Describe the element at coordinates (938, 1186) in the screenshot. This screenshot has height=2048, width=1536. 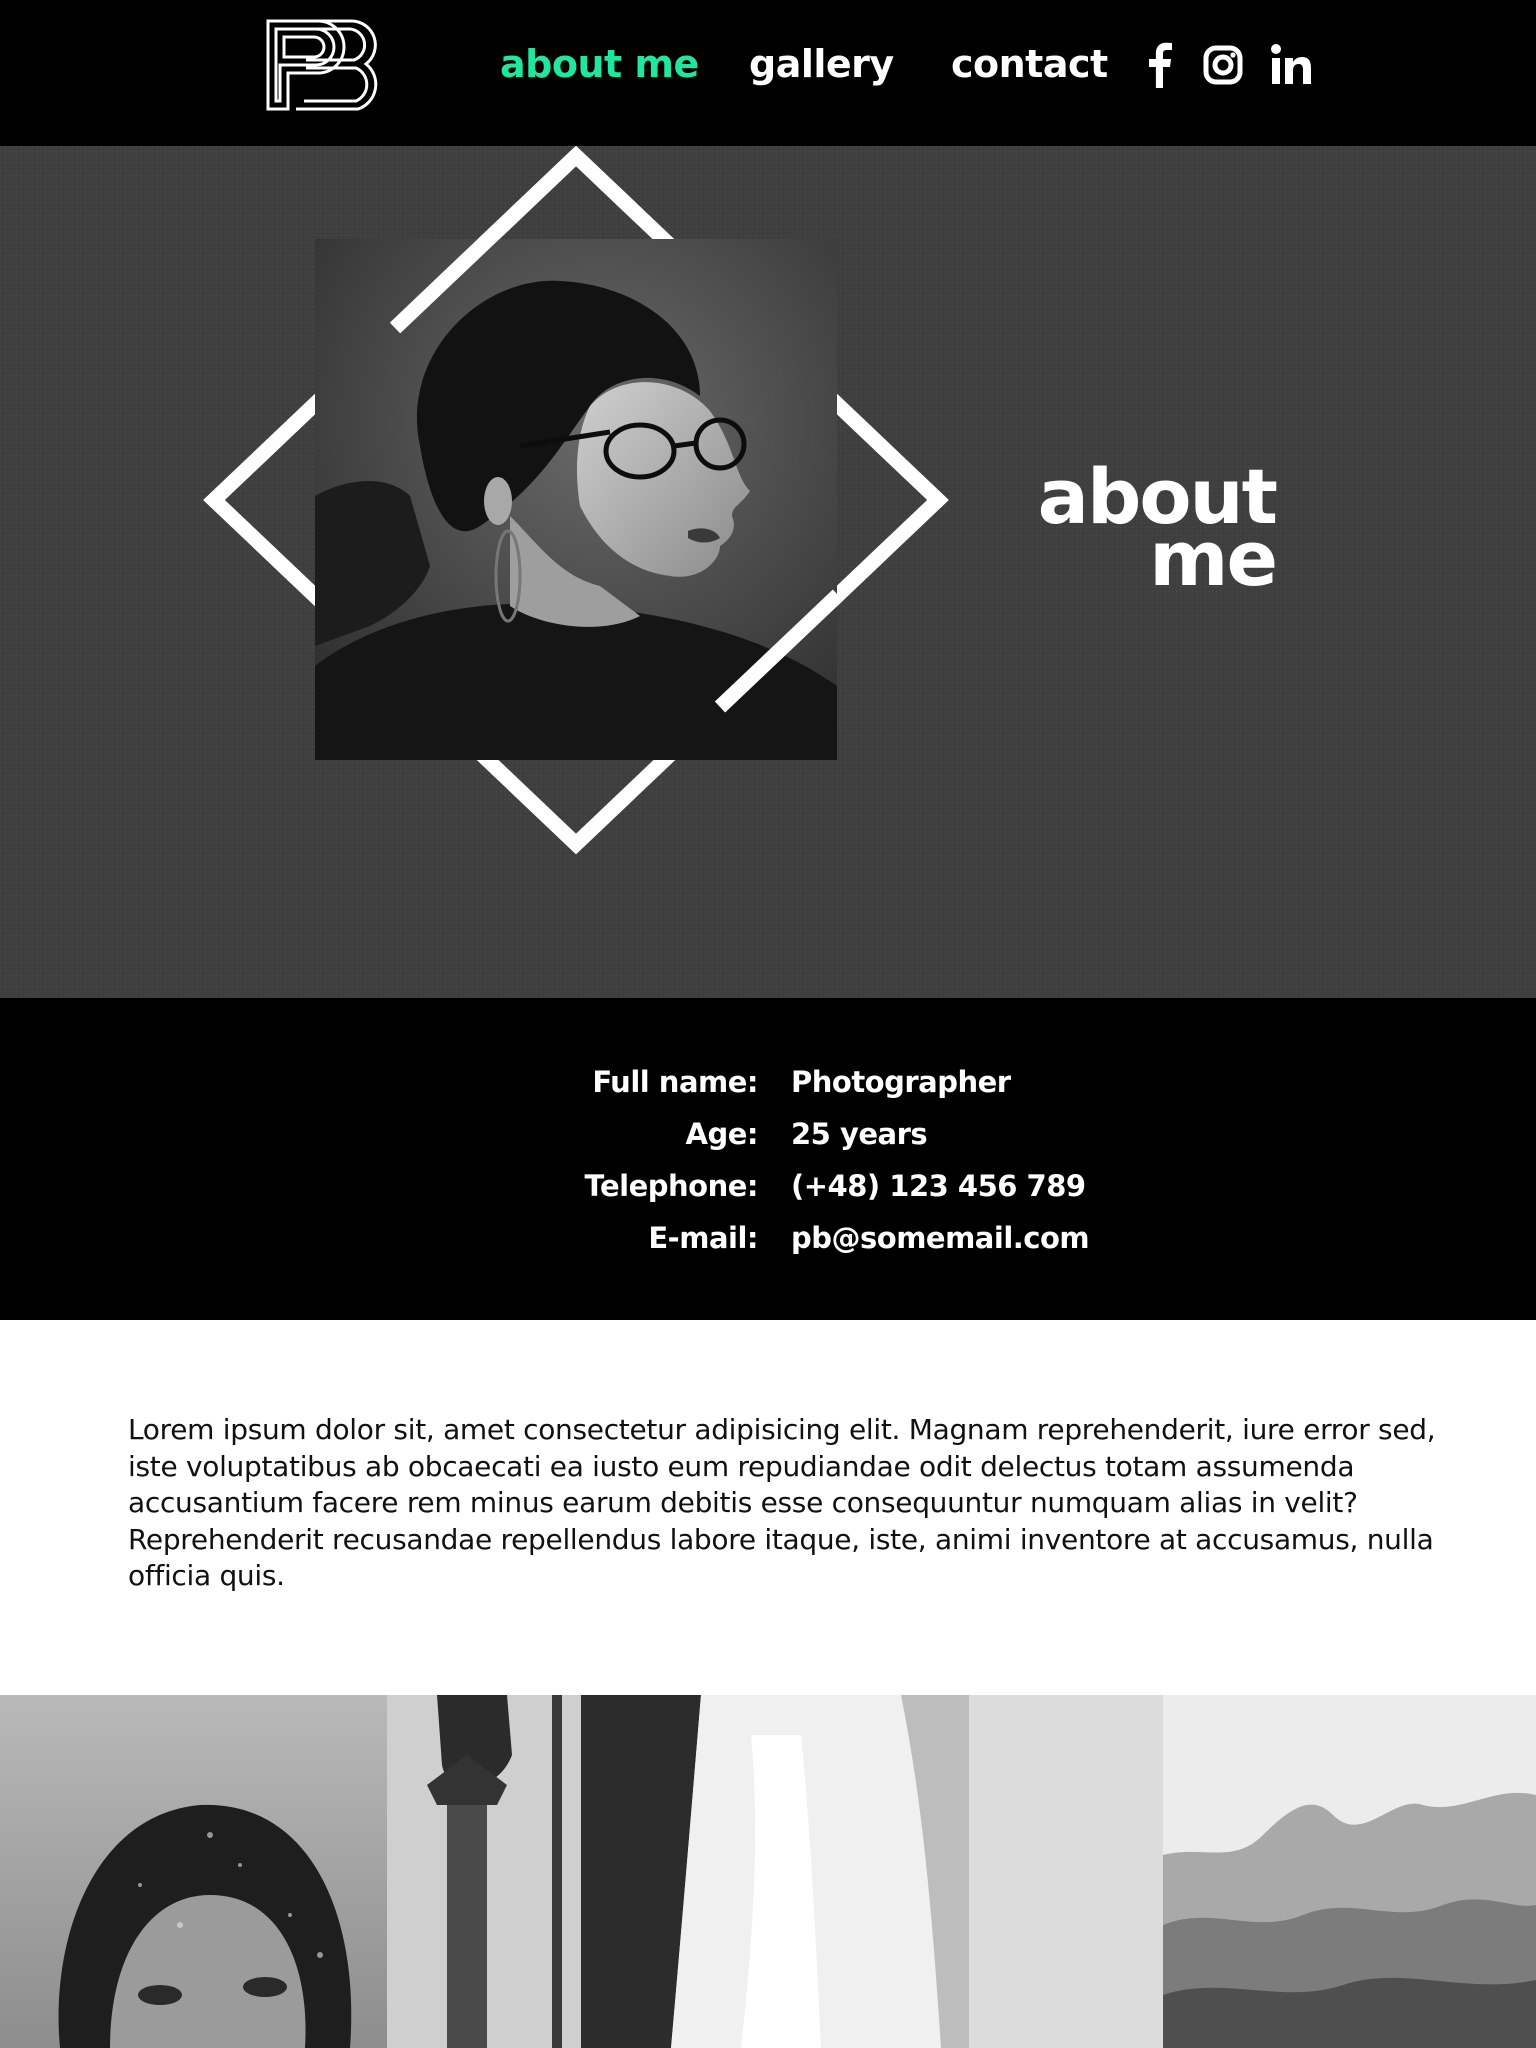
I see `info-value: (+48) 123 456 789` at that location.